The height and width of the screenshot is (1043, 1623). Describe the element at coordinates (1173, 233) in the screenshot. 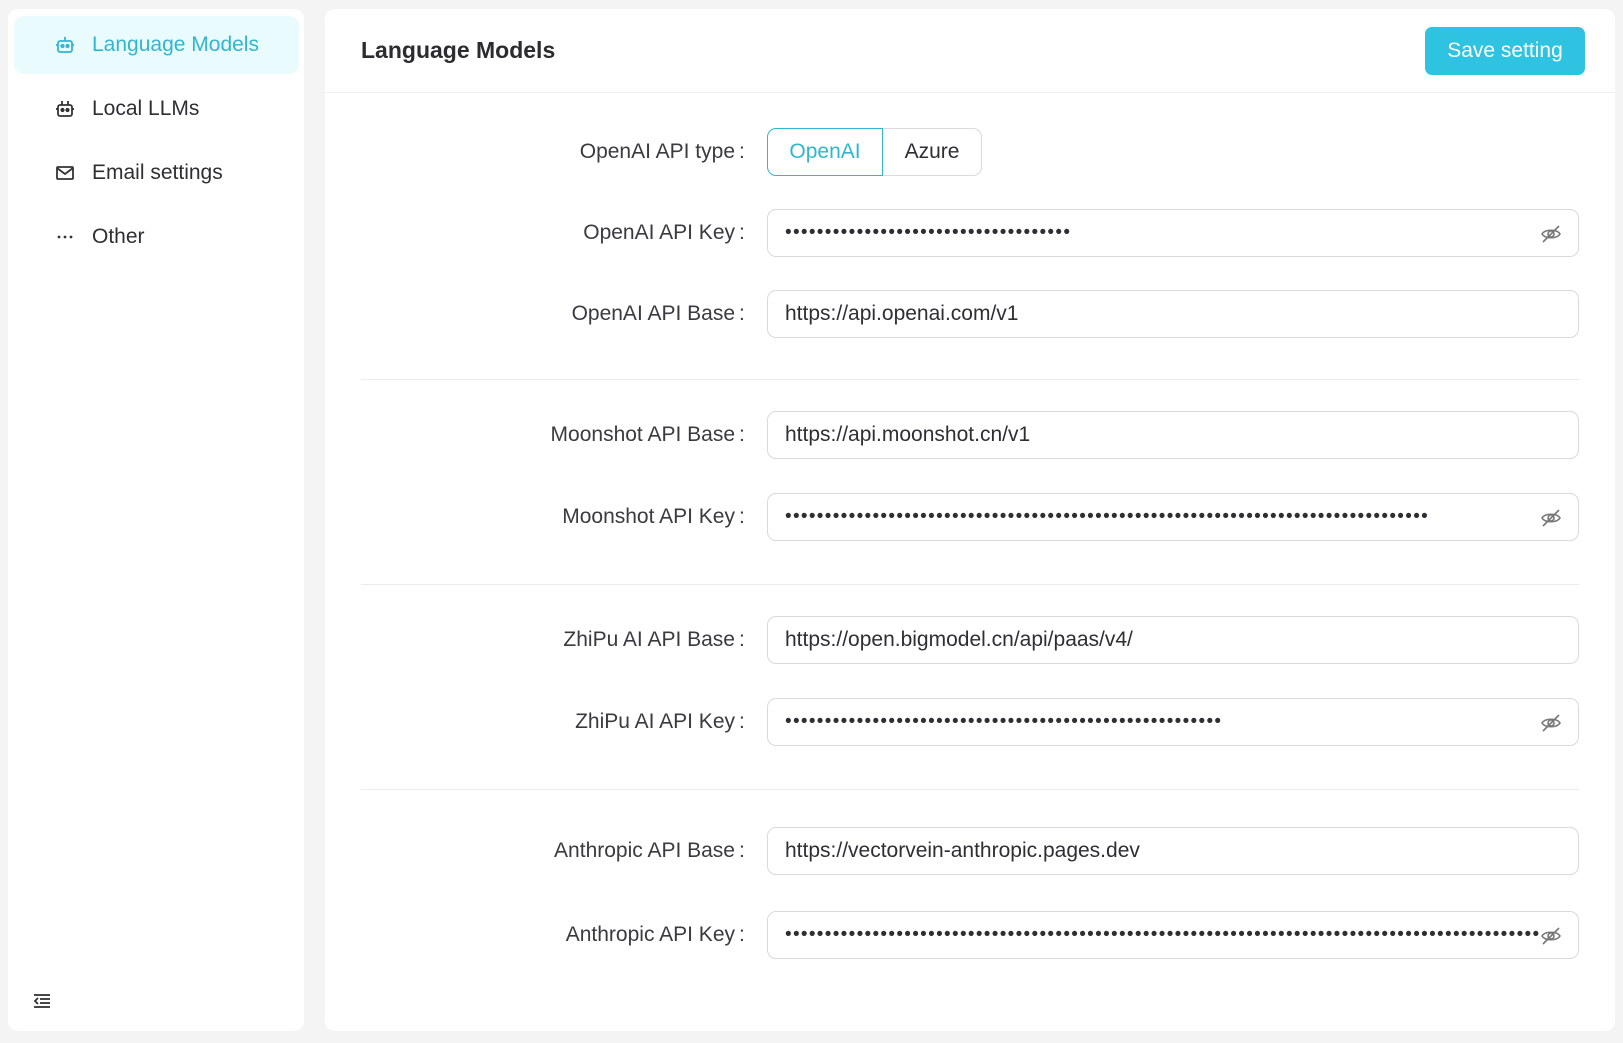

I see `openai-api-key-input: ••••••••••••••••••••••••••••••••••••` at that location.